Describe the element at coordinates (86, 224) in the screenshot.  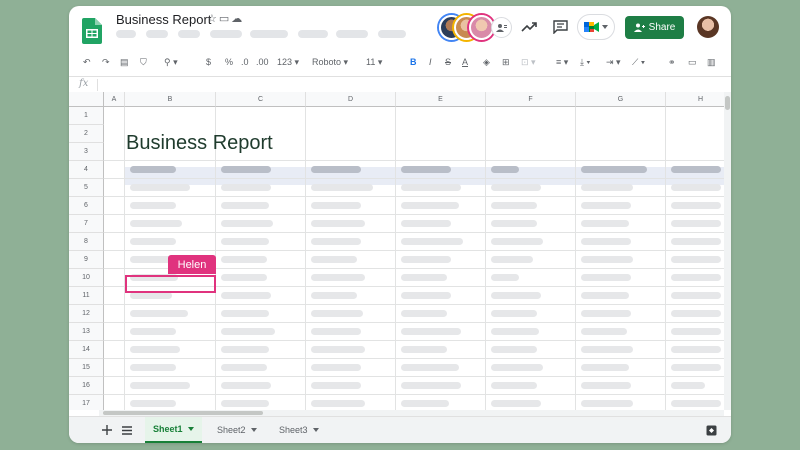
I see `row-header-7: 7` at that location.